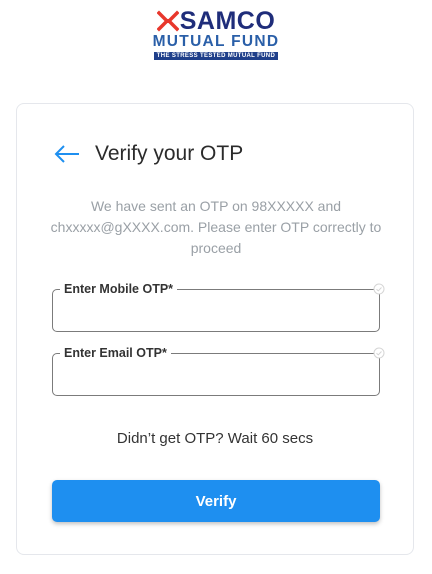 This screenshot has width=432, height=574. I want to click on brand-tagline: THE STRESS TESTED MUTUAL FUND, so click(216, 56).